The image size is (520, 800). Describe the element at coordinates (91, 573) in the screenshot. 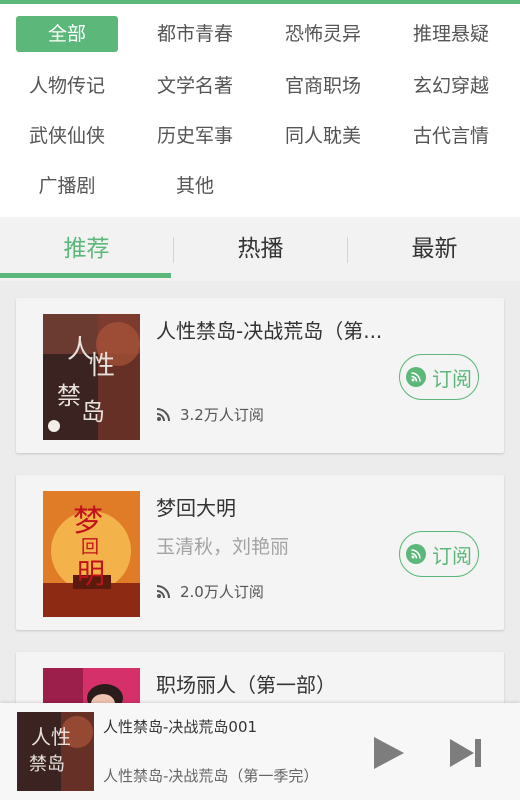

I see `svg-text: 明` at that location.